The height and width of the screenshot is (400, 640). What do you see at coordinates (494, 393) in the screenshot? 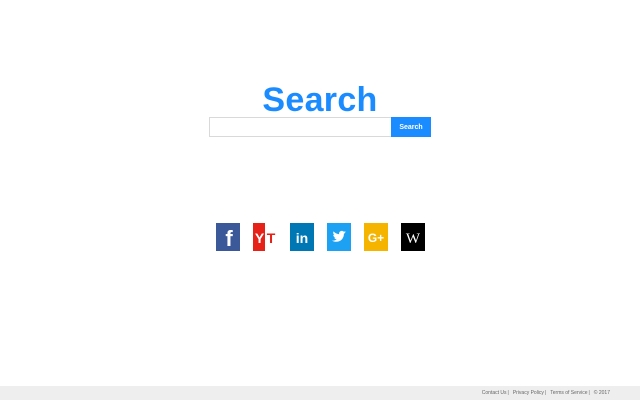
I see `contact-us-link: Contact Us` at bounding box center [494, 393].